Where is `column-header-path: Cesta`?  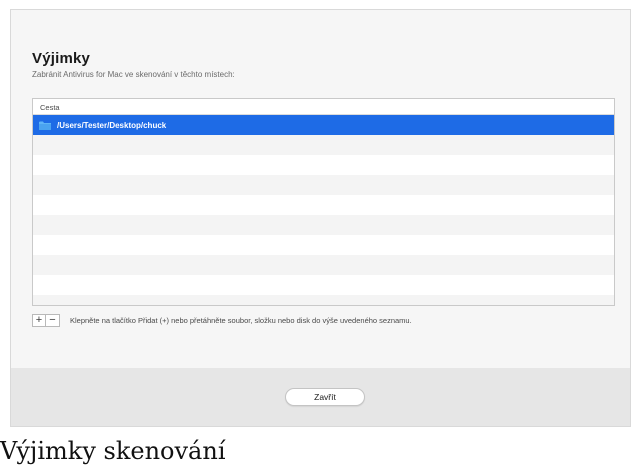
column-header-path: Cesta is located at coordinates (323, 107).